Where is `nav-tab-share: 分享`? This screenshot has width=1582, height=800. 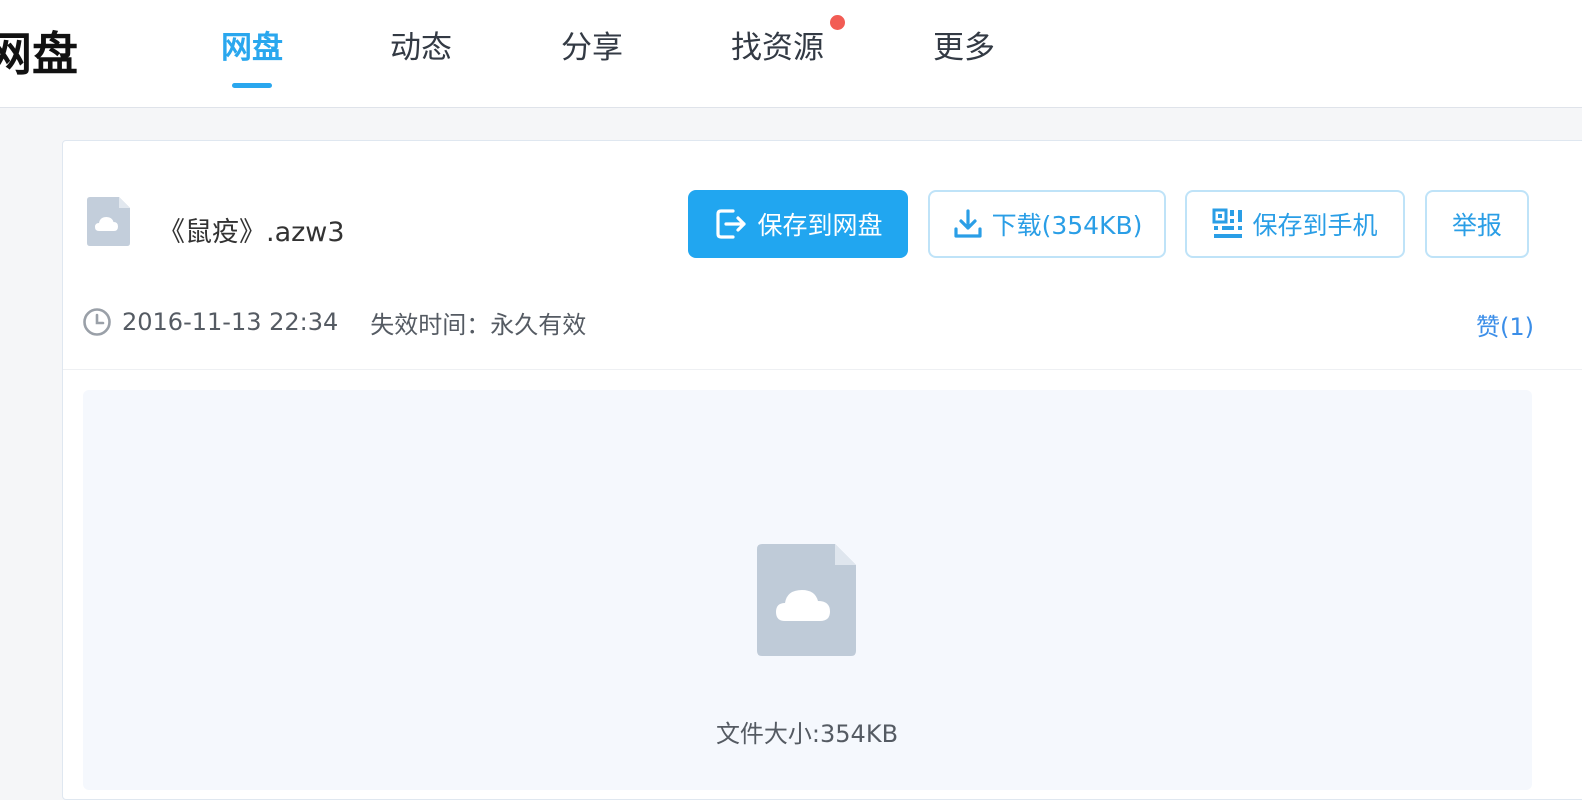
nav-tab-share: 分享 is located at coordinates (592, 44).